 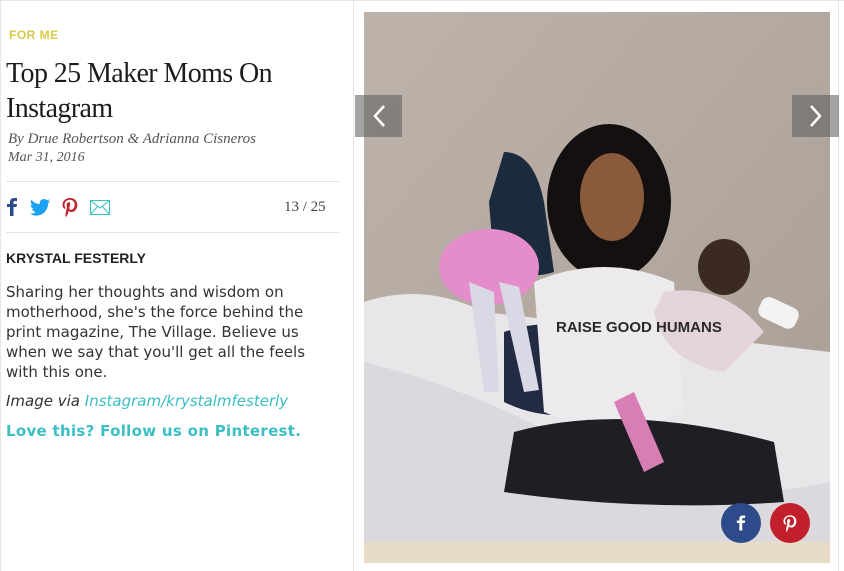 What do you see at coordinates (40, 207) in the screenshot?
I see `twitter-icon` at bounding box center [40, 207].